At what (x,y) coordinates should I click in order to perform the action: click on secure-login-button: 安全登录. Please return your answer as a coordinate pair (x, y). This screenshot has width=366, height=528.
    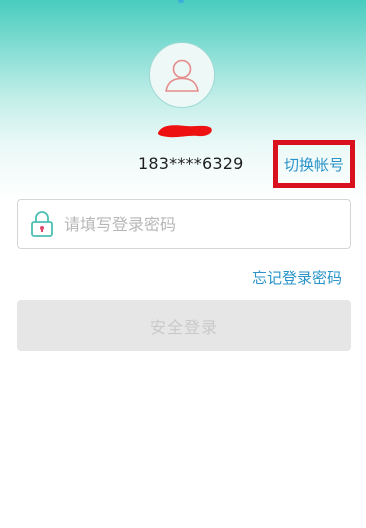
    Looking at the image, I should click on (184, 325).